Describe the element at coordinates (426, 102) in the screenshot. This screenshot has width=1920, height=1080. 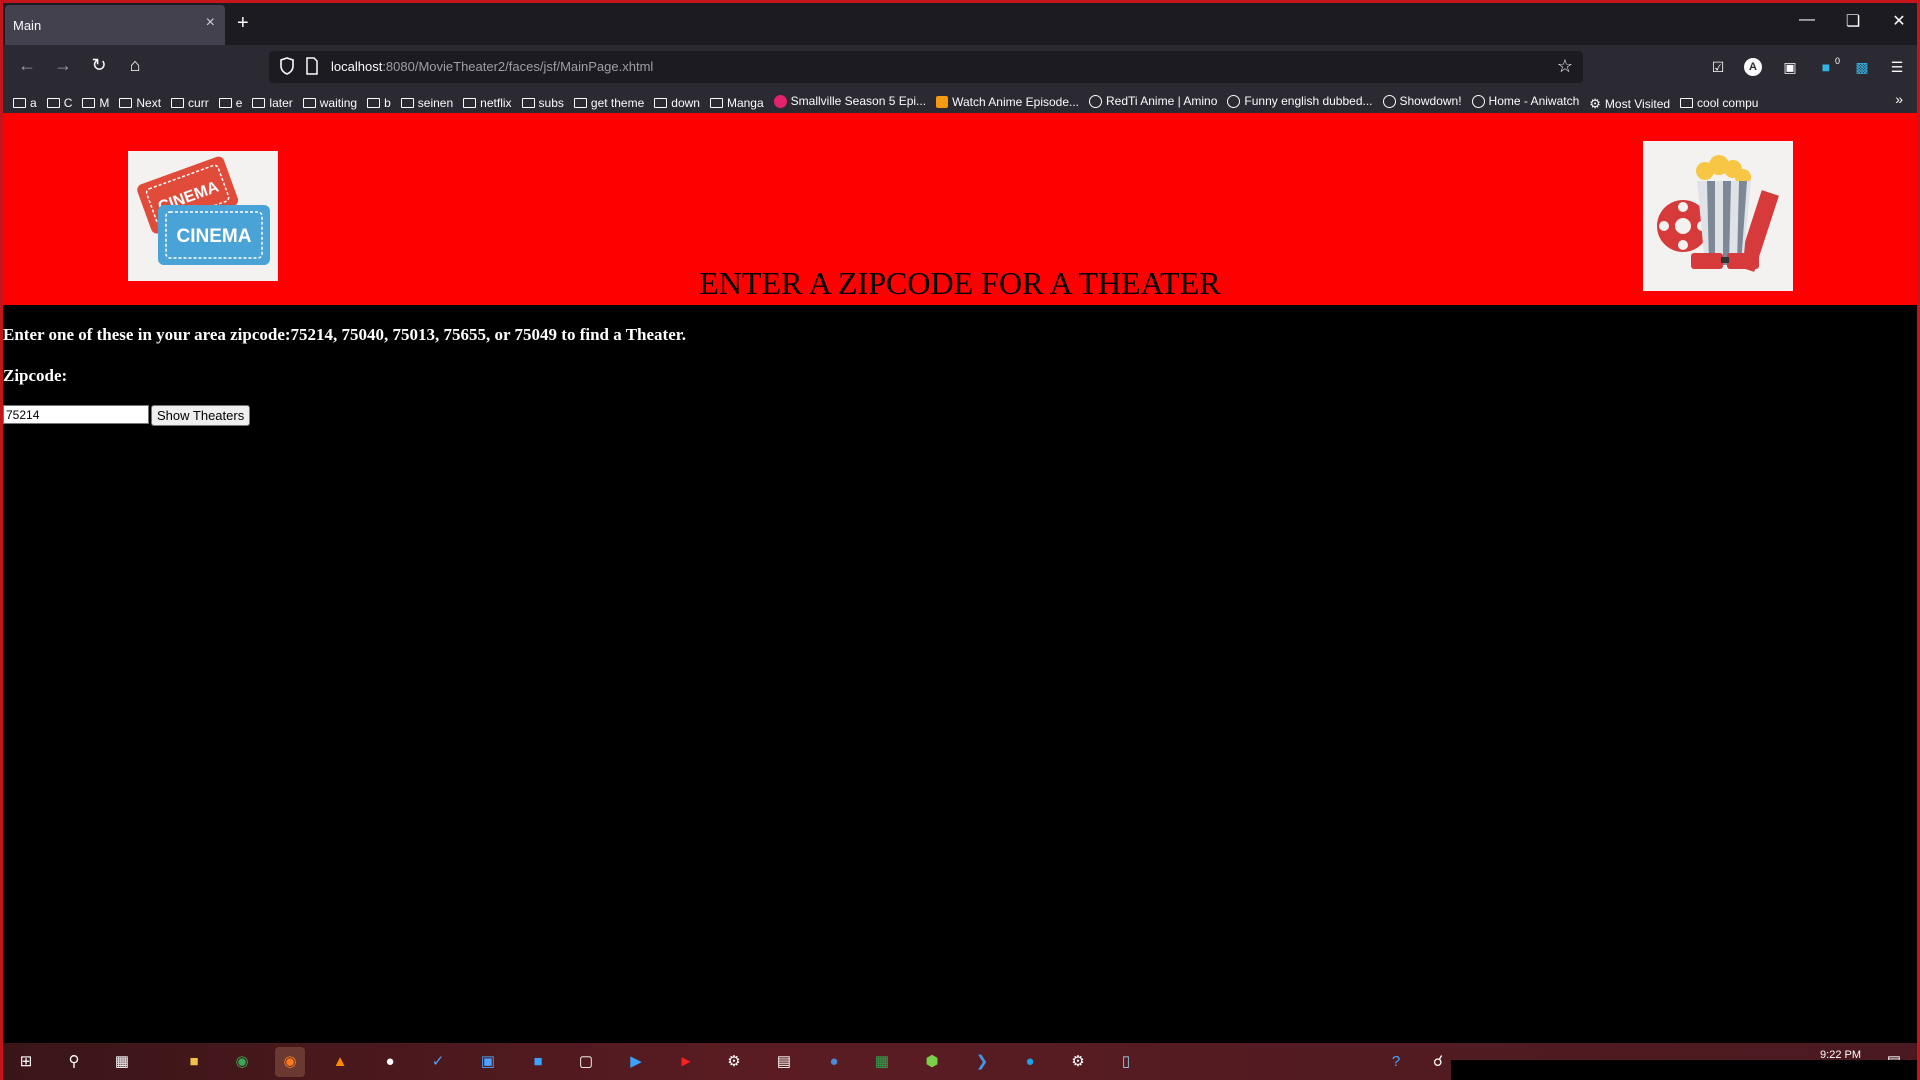
I see `bookmark-item: seinen` at that location.